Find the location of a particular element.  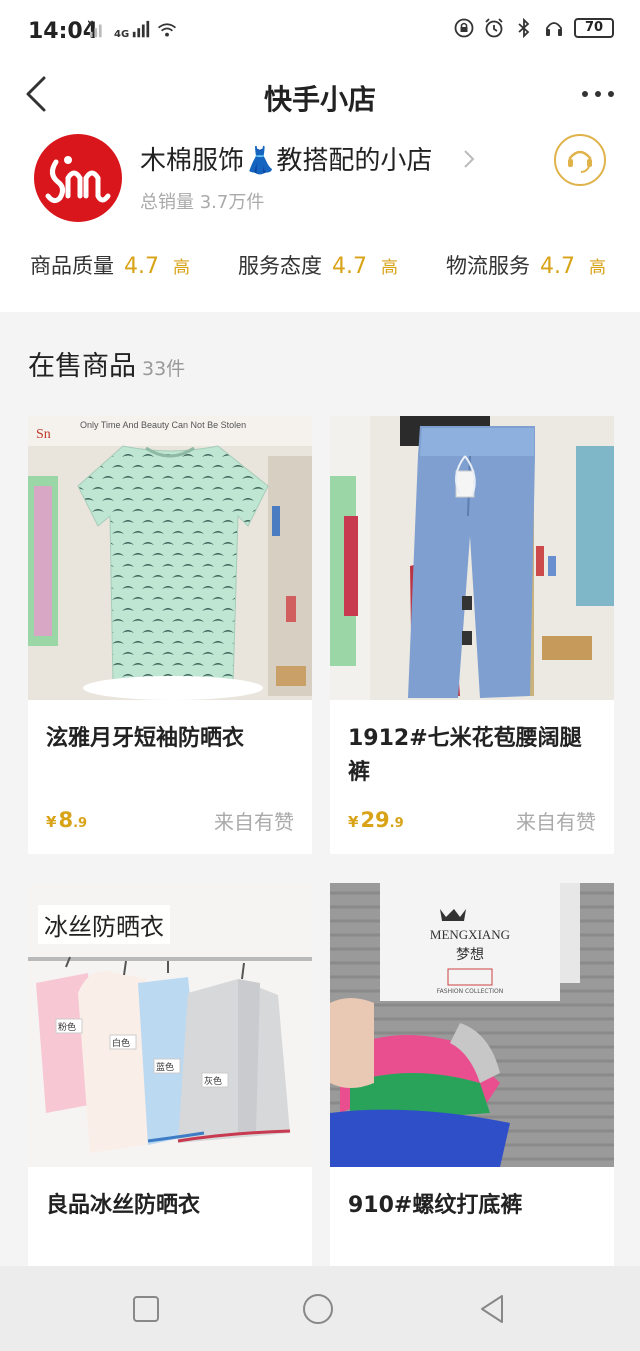

shop-sales: 总销量 3.7万件 is located at coordinates (202, 202).